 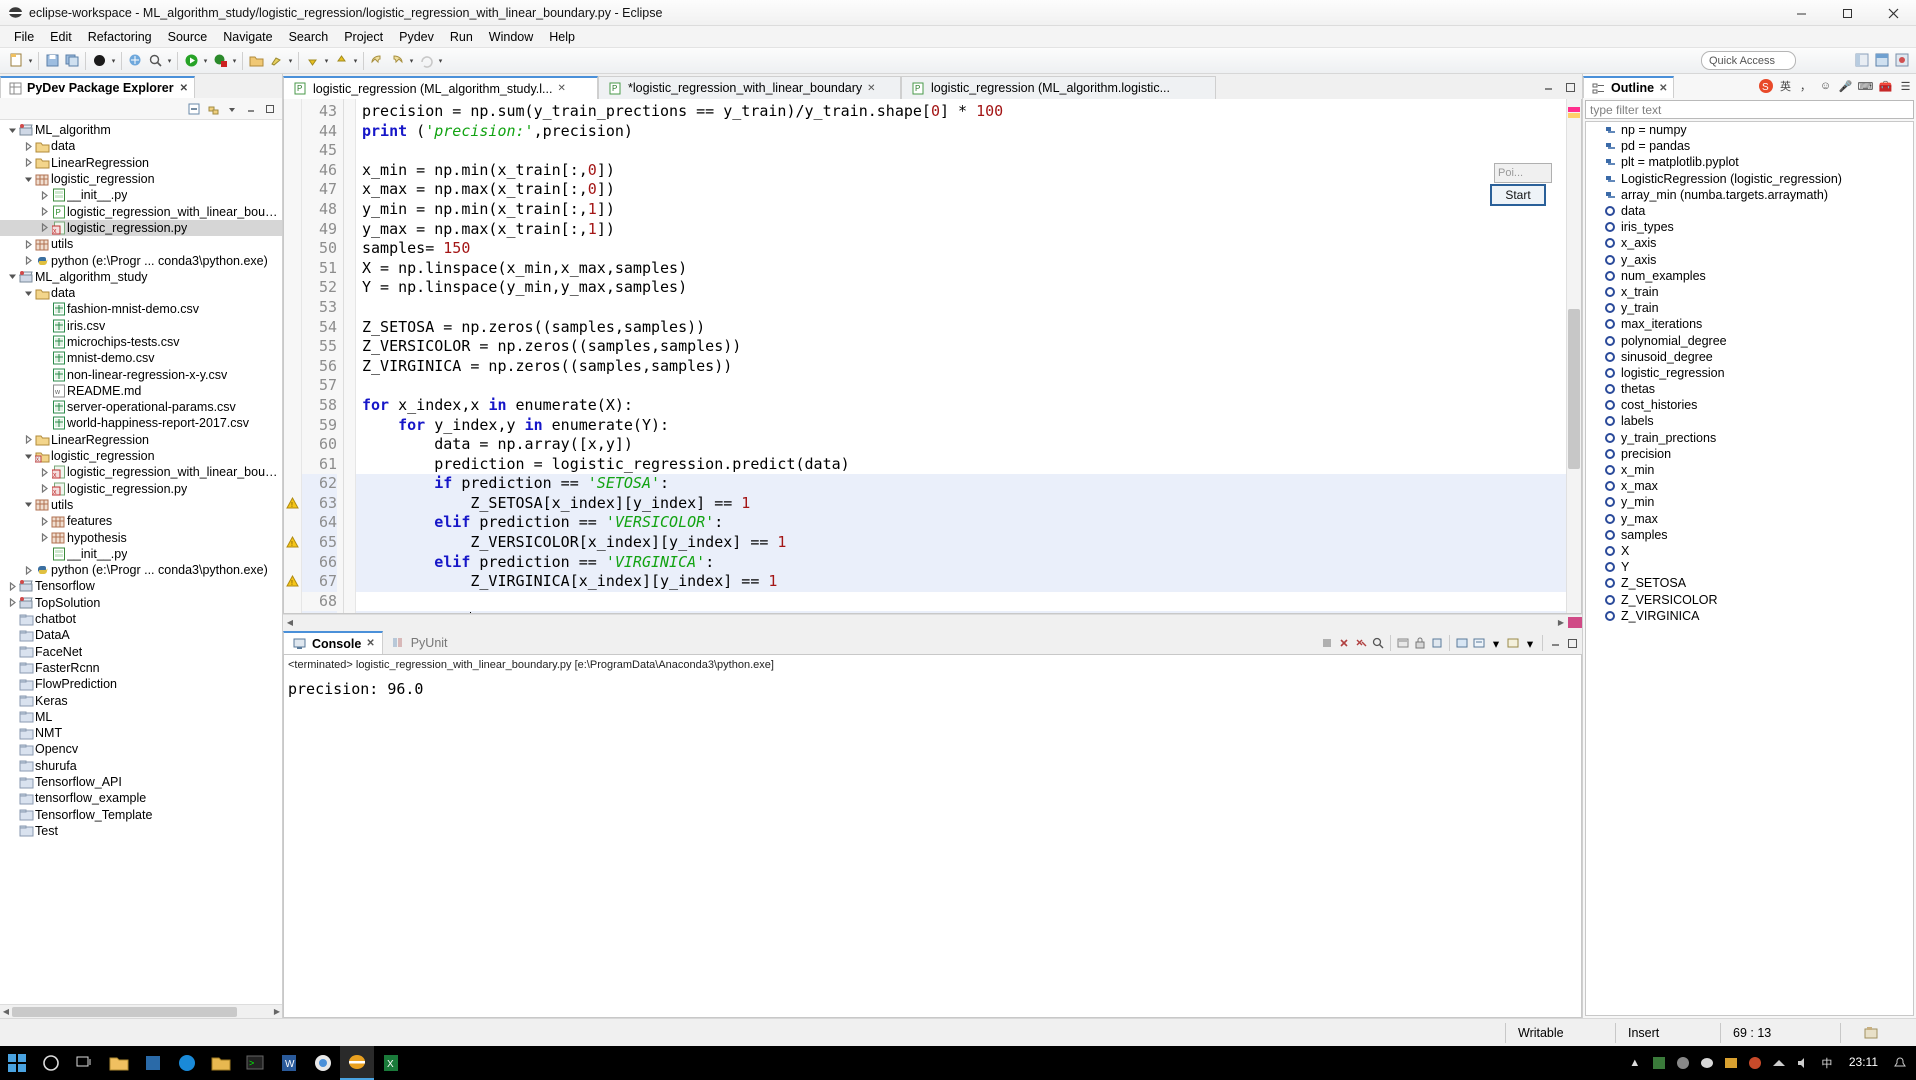 I want to click on outline-item: precision, so click(x=1749, y=454).